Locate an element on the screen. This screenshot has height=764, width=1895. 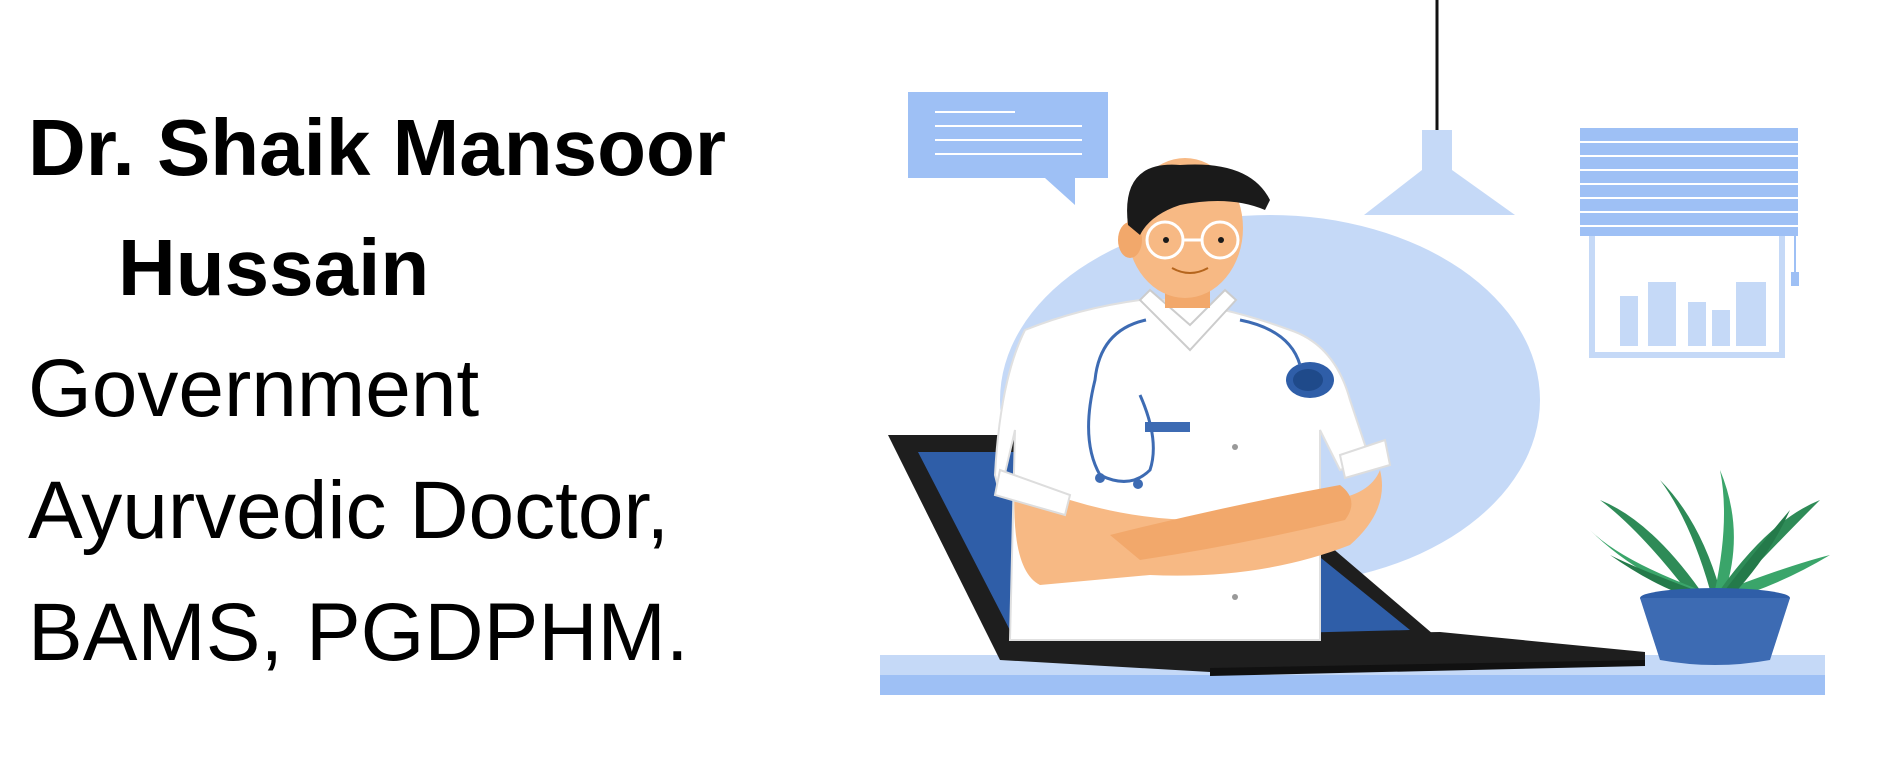
potted-plant-icon is located at coordinates (1710, 567).